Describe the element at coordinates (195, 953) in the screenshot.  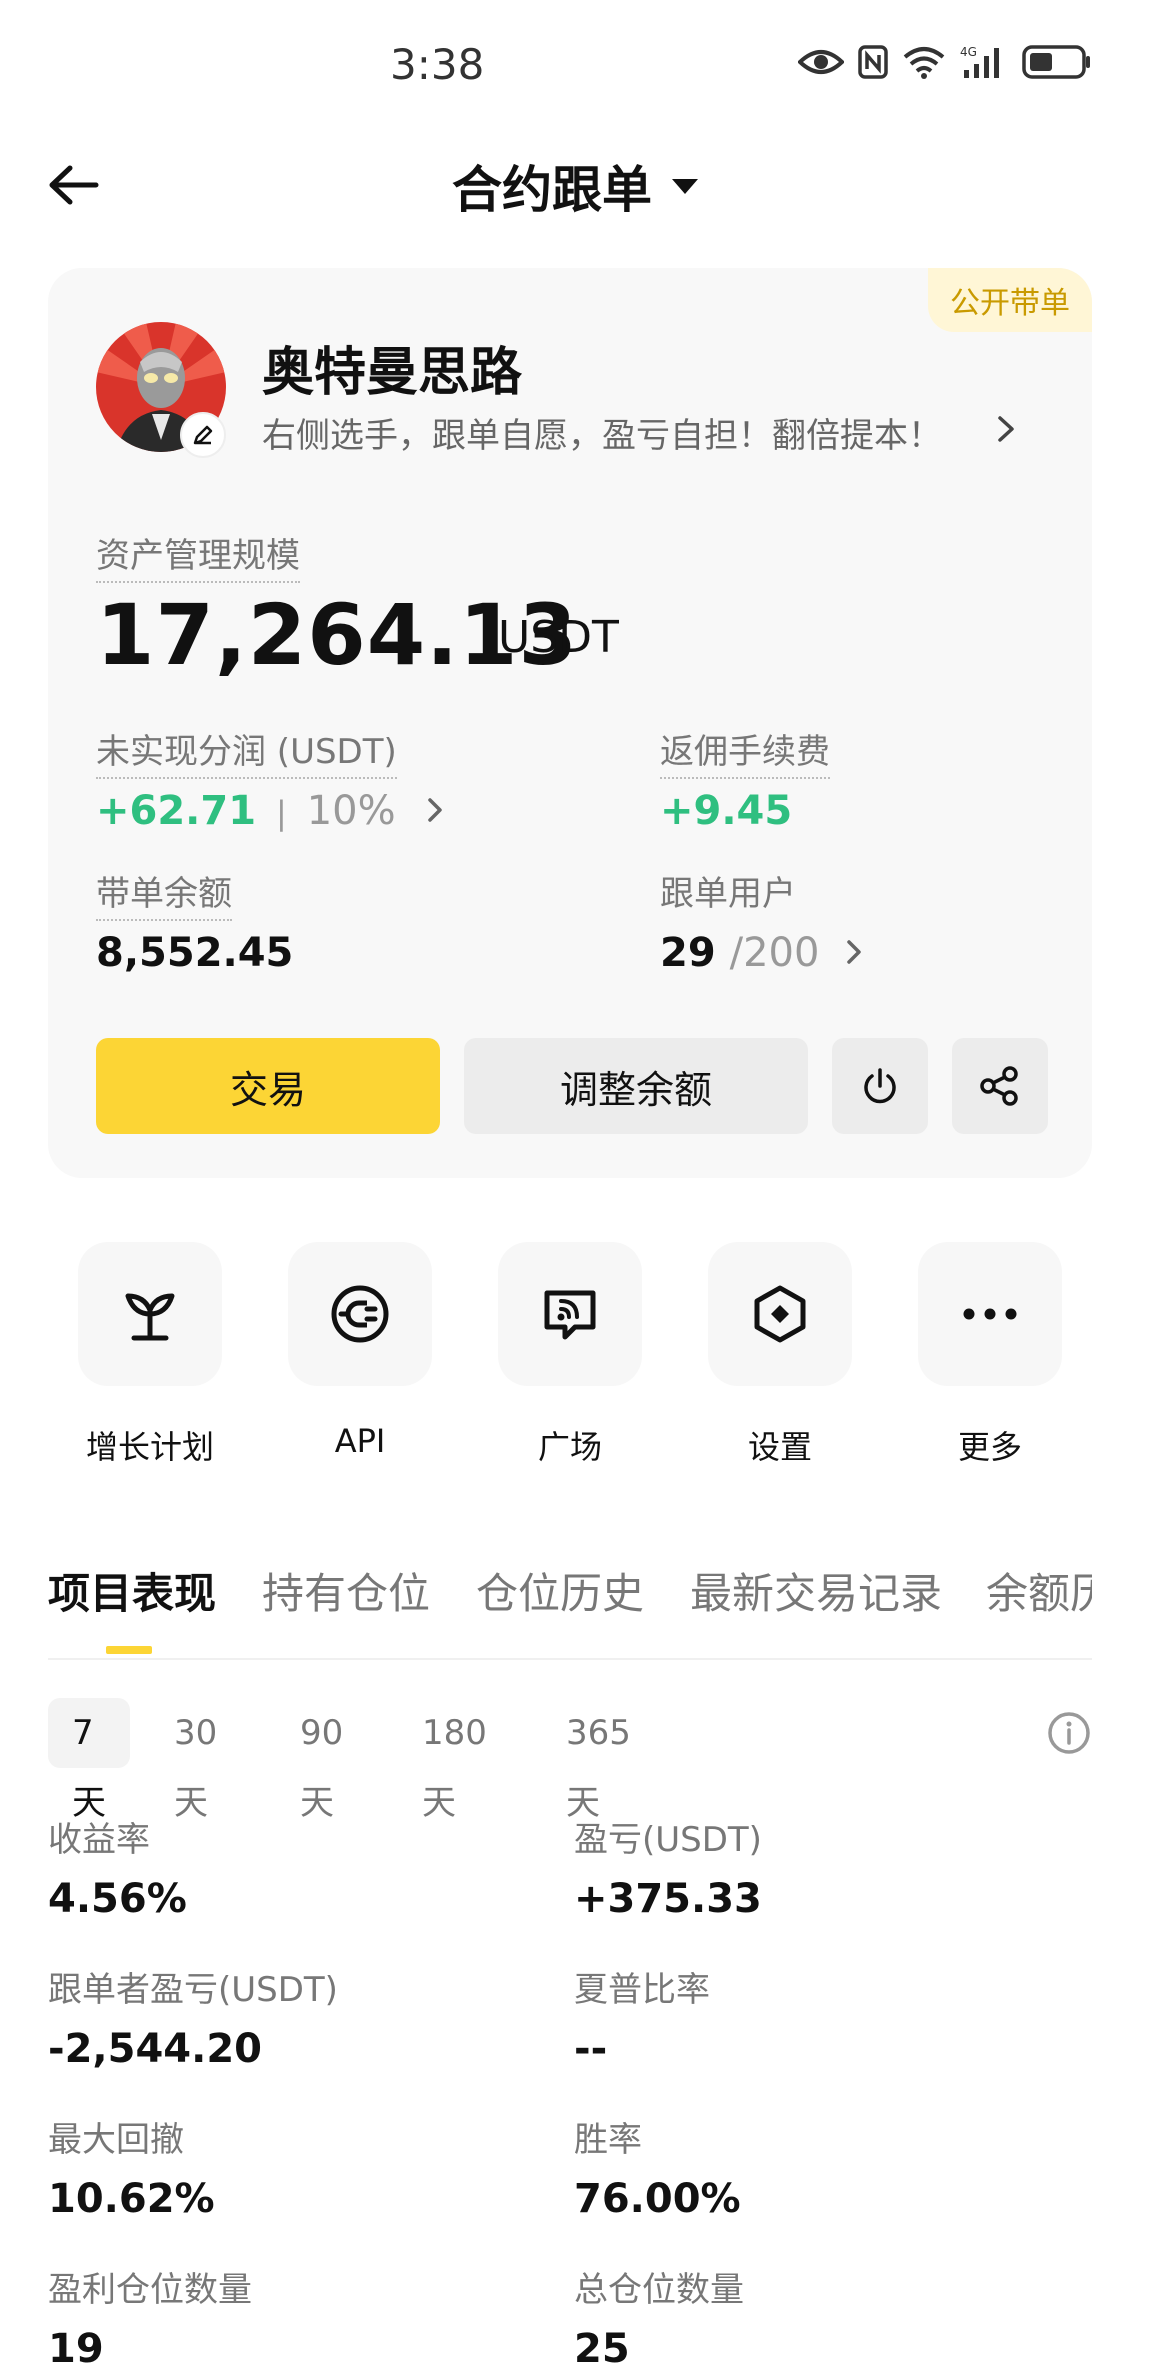
I see `lead-balance-value: 8,552.45` at that location.